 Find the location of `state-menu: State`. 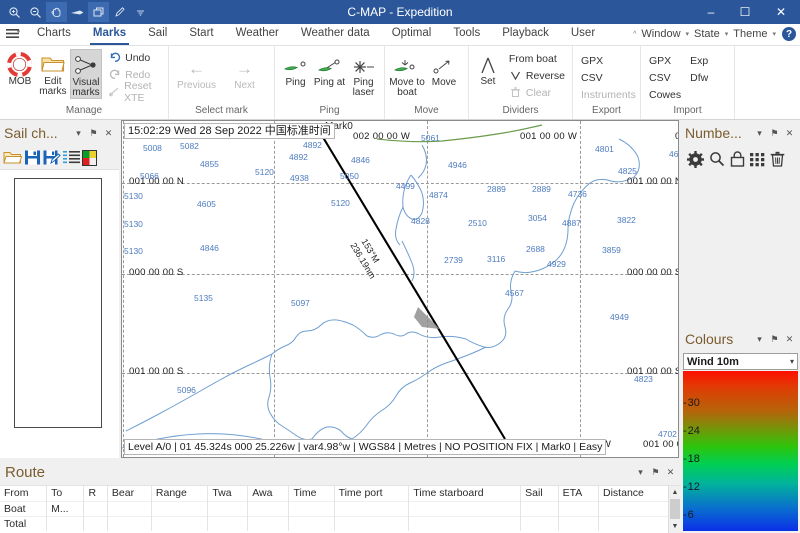

state-menu: State is located at coordinates (707, 34).